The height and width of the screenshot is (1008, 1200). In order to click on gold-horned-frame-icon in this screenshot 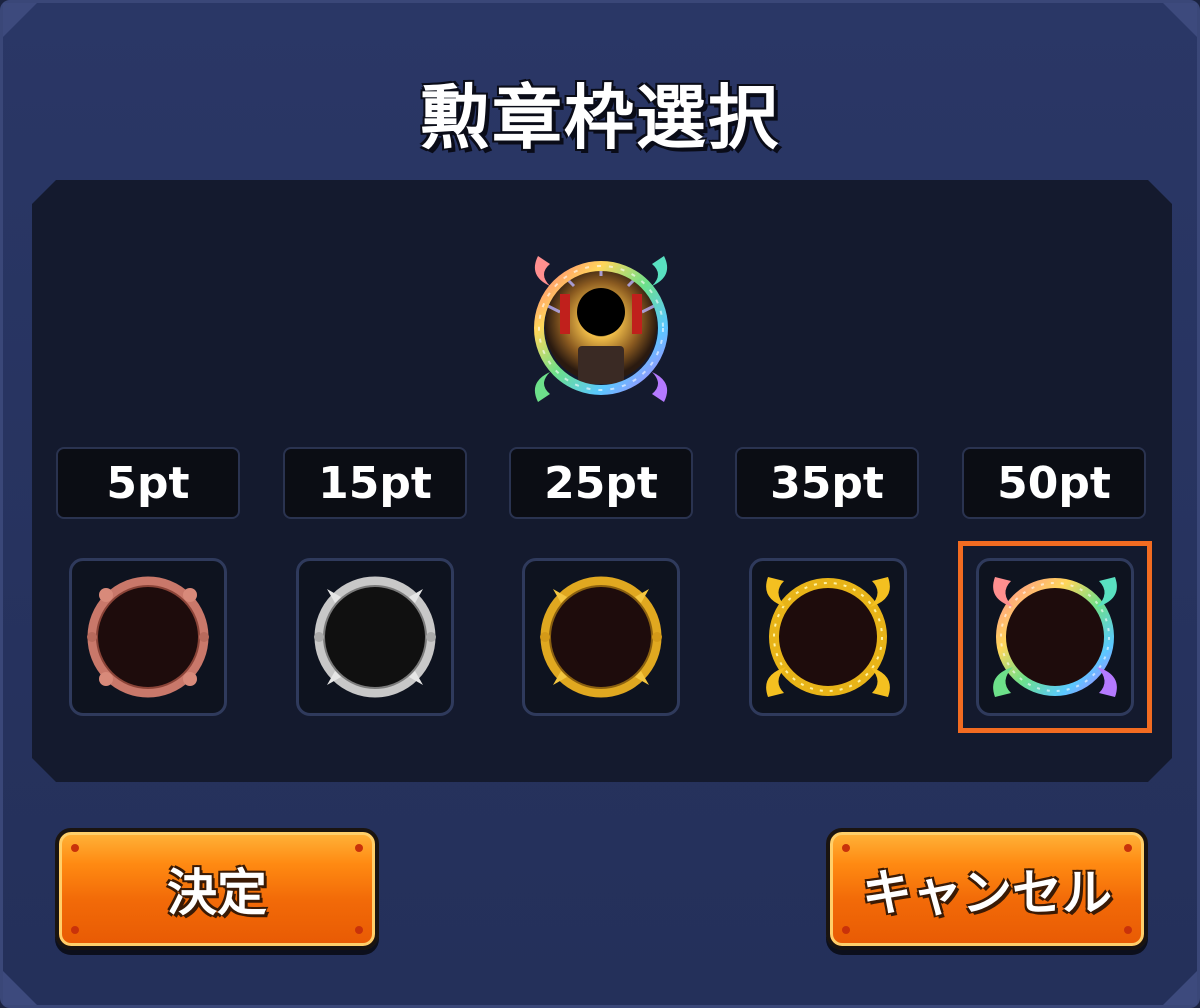, I will do `click(828, 637)`.